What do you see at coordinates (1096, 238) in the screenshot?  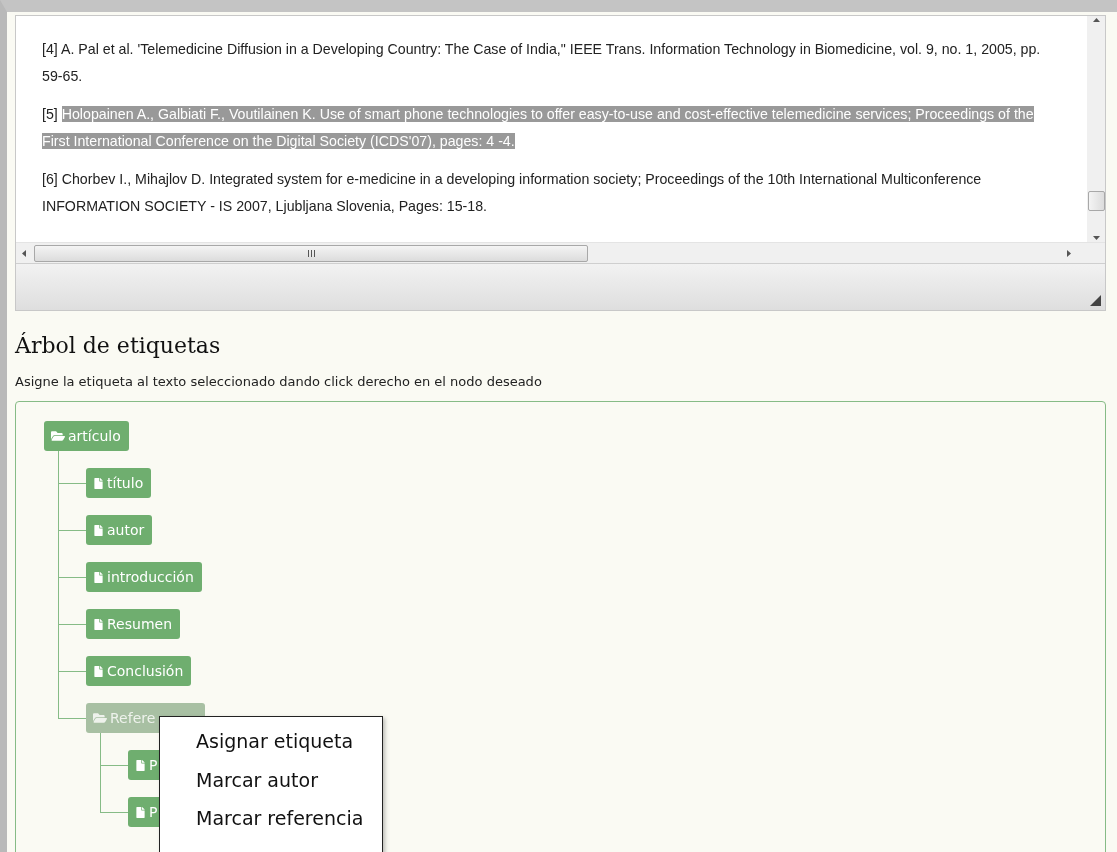 I see `down-arrow-icon` at bounding box center [1096, 238].